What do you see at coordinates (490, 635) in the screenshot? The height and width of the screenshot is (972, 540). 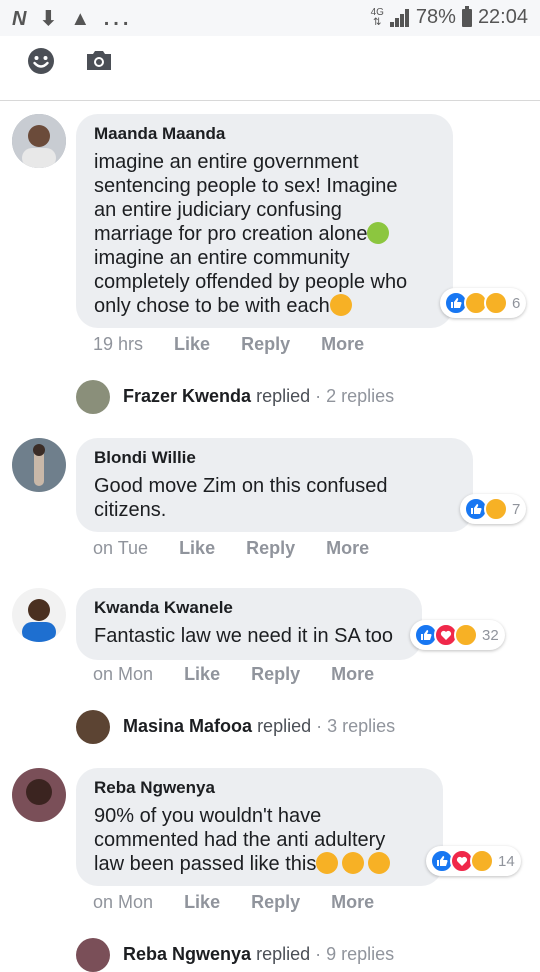 I see `reaction-count: 32` at bounding box center [490, 635].